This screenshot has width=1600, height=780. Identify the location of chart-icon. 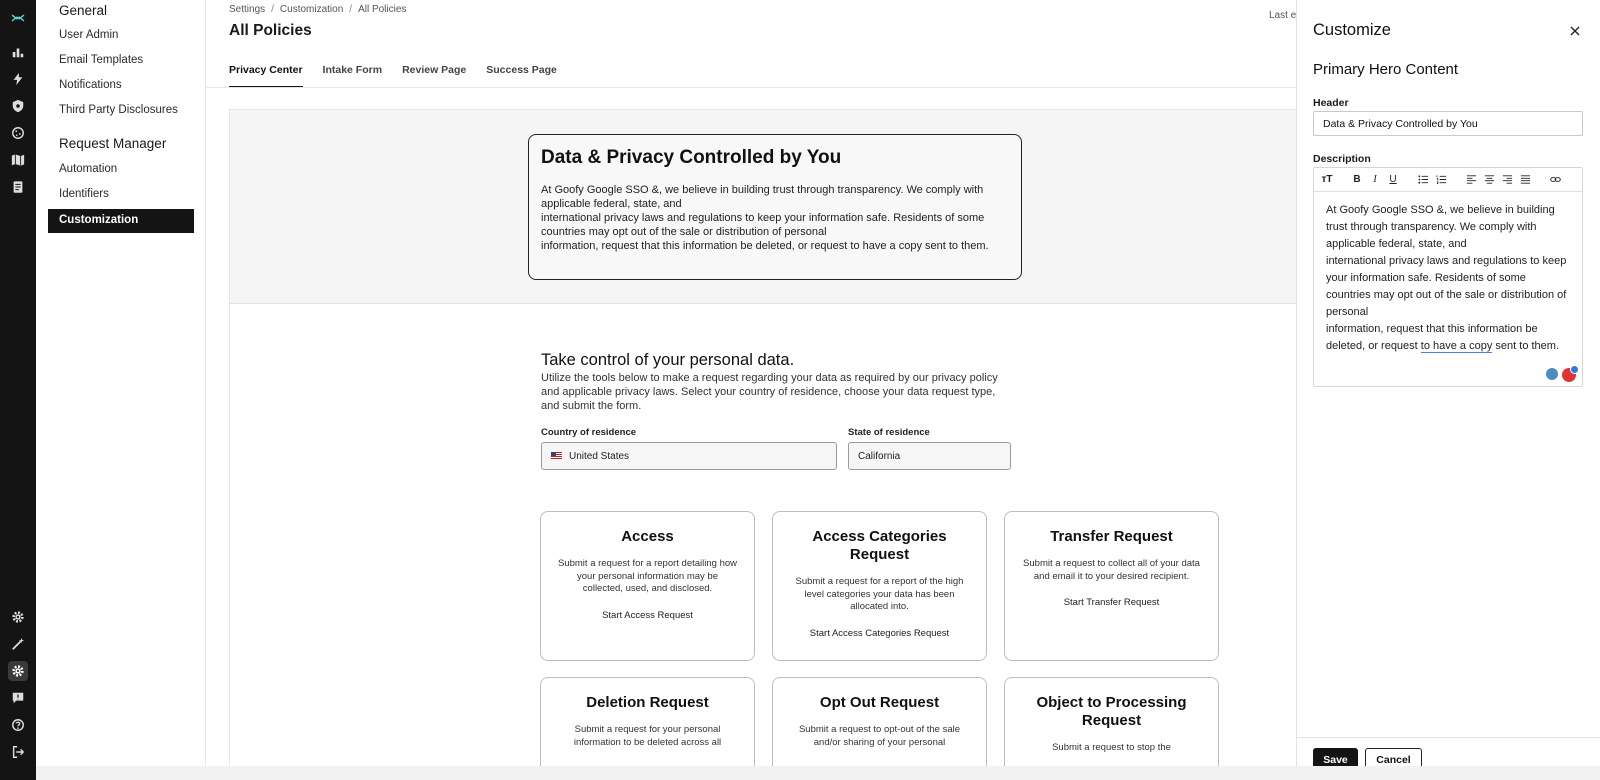
(18, 52).